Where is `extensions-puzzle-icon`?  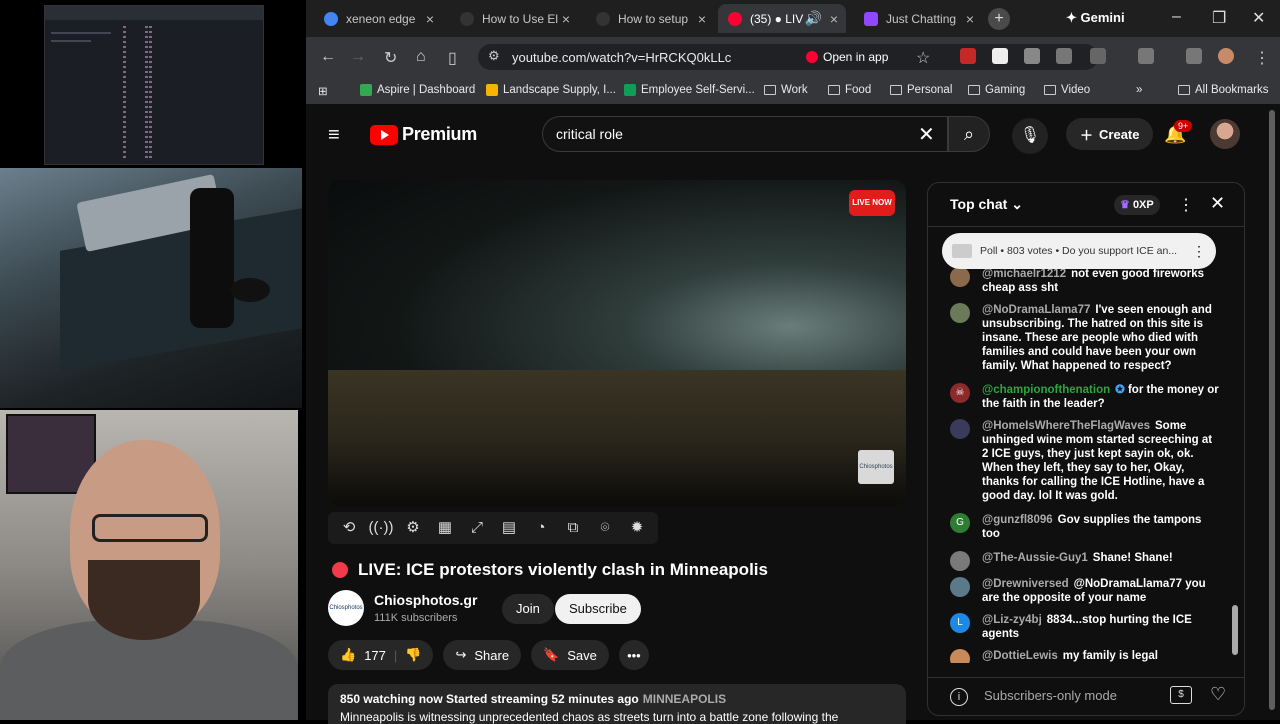 extensions-puzzle-icon is located at coordinates (1098, 56).